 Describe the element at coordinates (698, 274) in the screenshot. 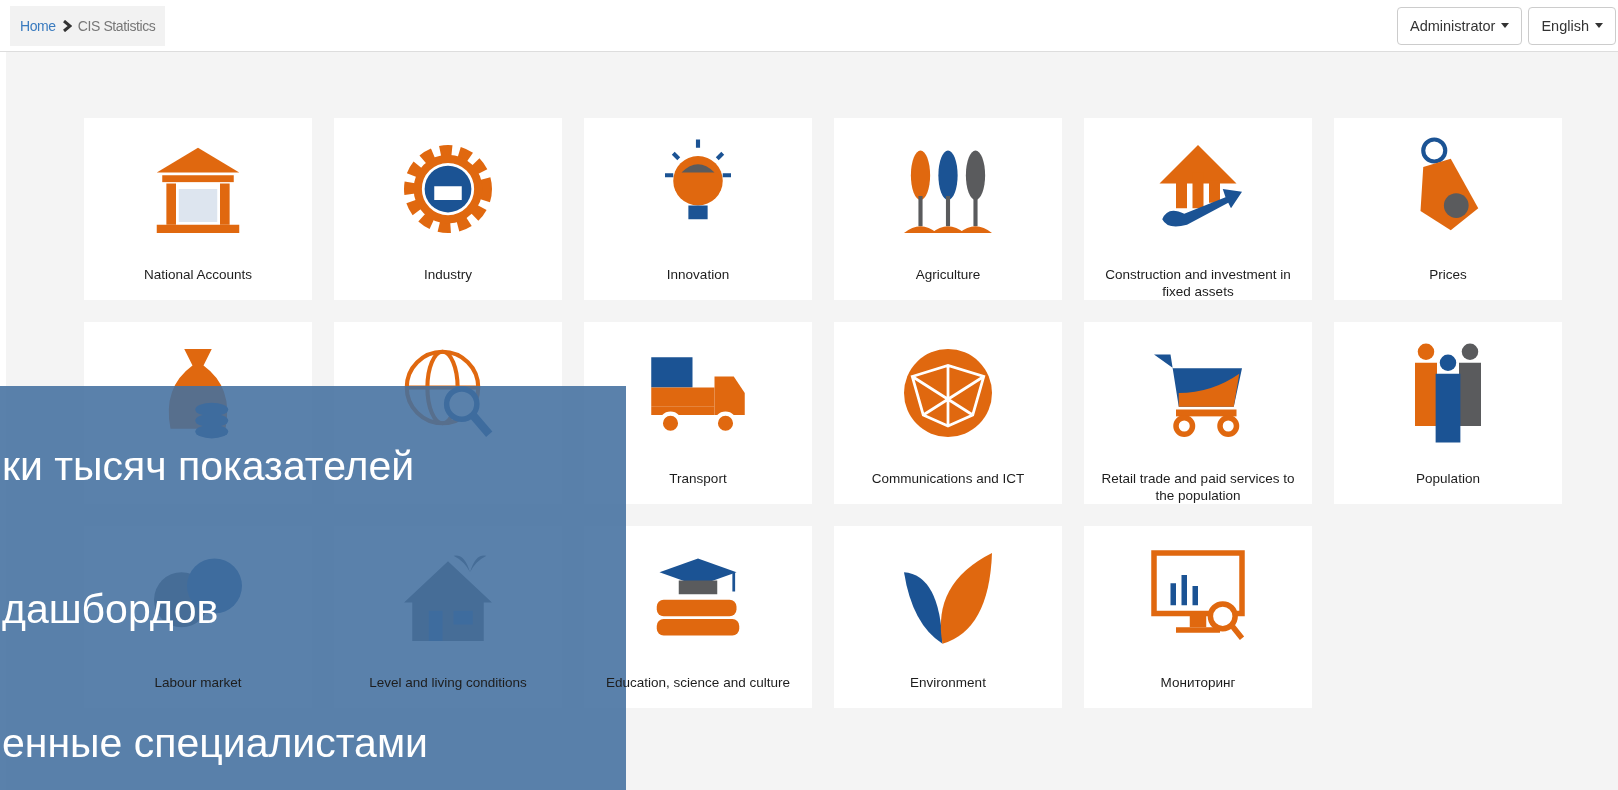

I see `tile-label: Innovation` at that location.